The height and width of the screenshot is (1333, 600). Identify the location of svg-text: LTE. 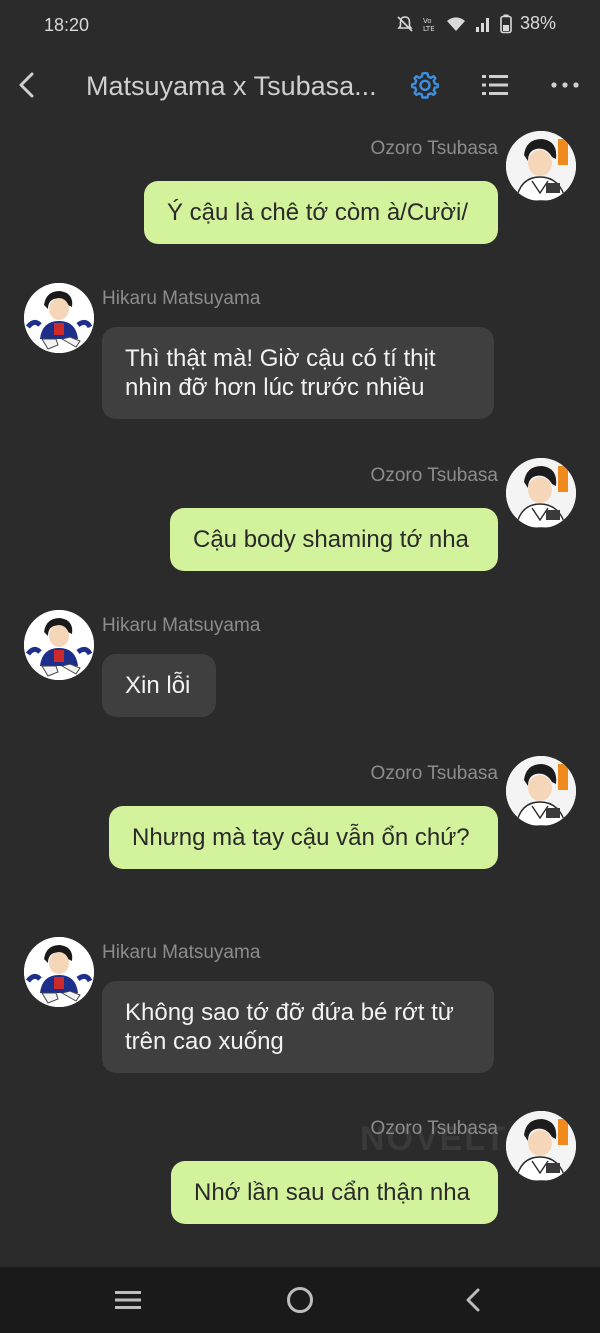
(429, 29).